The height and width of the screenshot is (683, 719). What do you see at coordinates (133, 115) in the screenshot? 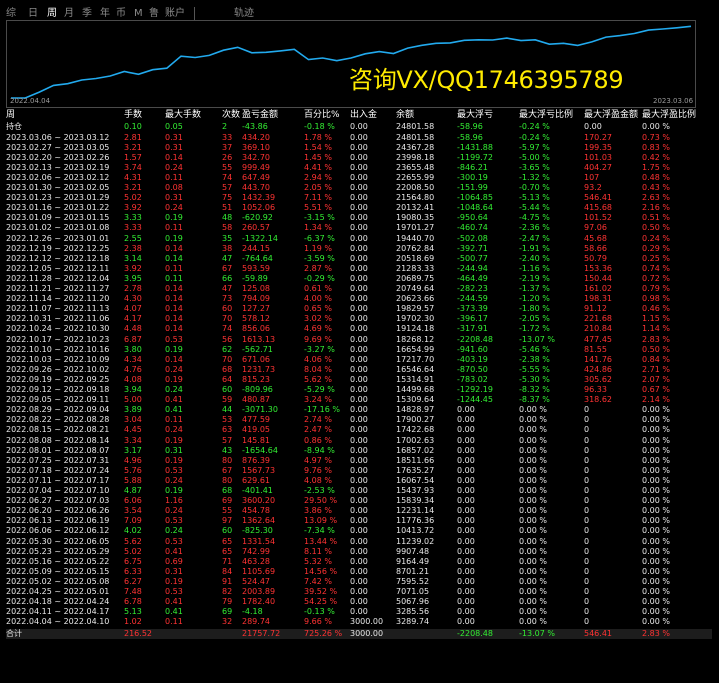
I see `header-lots: 手数` at bounding box center [133, 115].